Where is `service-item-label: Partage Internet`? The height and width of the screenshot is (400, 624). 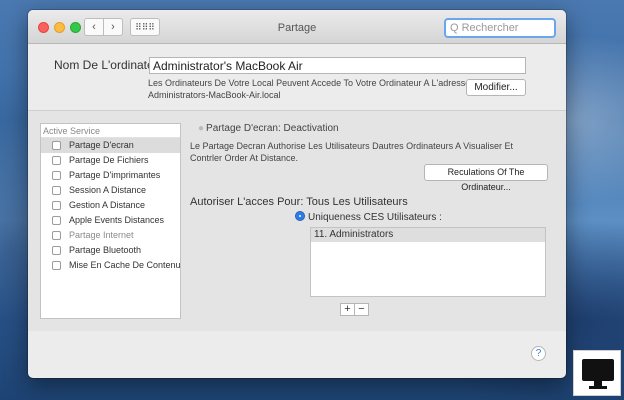 service-item-label: Partage Internet is located at coordinates (101, 235).